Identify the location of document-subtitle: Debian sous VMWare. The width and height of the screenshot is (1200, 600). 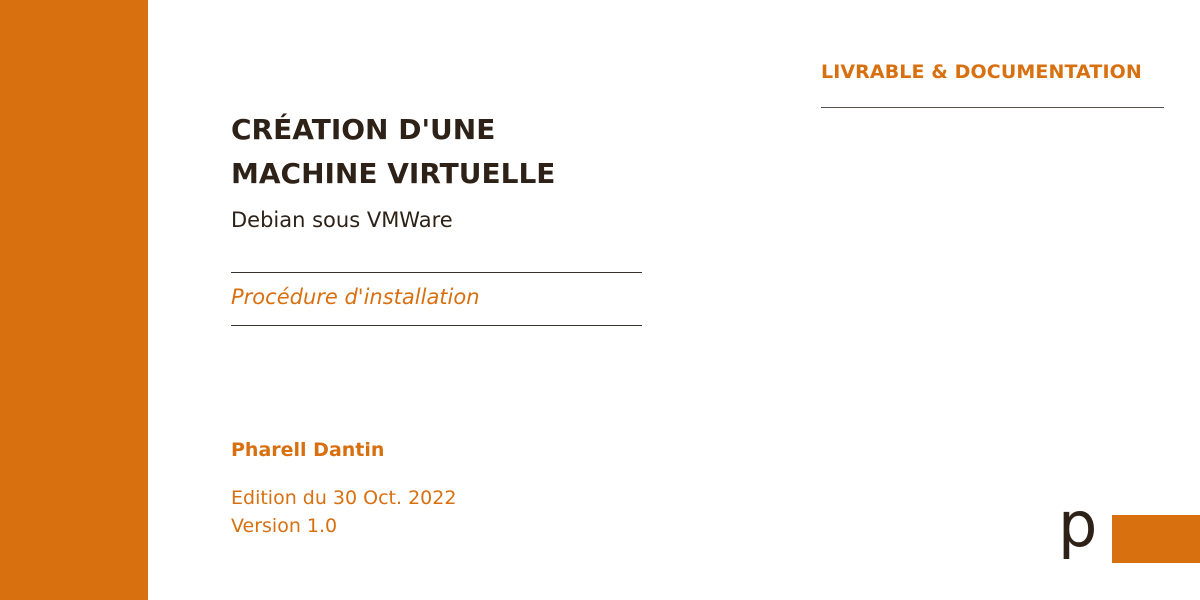
(342, 220).